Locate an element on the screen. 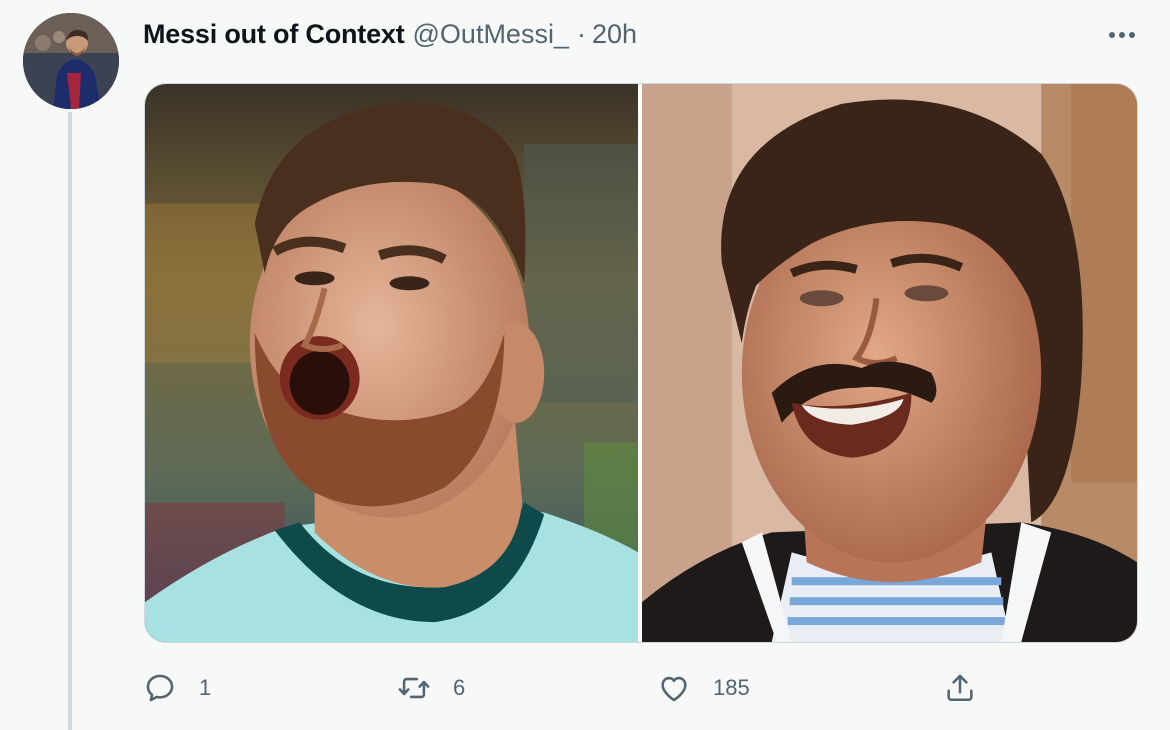  author-display-name: Messi out of Context is located at coordinates (274, 34).